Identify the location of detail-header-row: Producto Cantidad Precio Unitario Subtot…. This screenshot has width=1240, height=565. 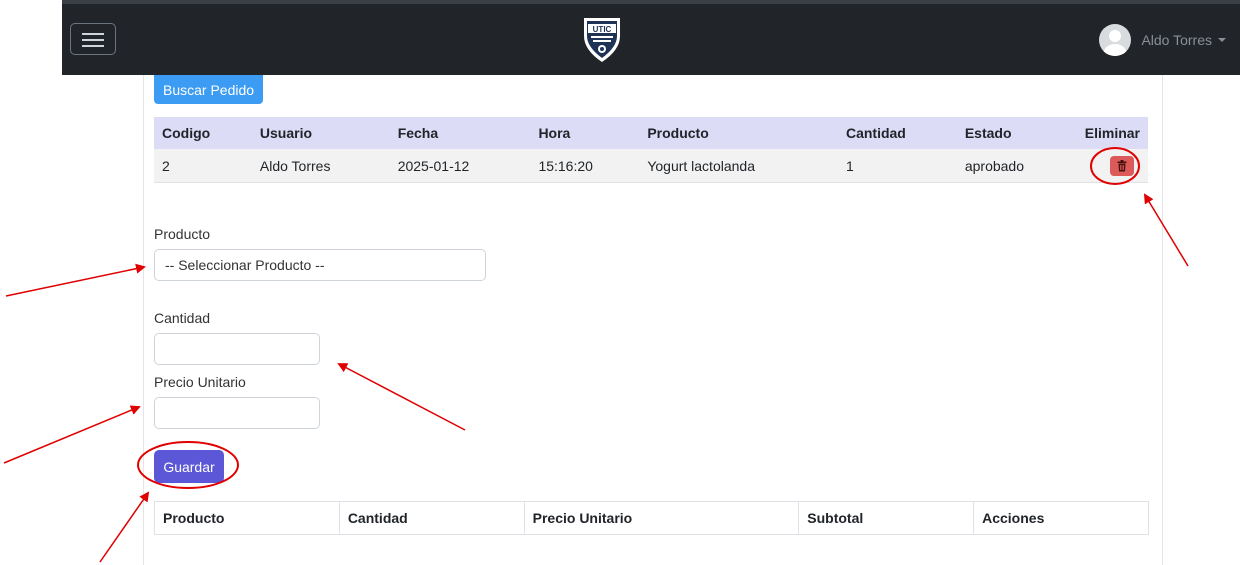
(651, 518).